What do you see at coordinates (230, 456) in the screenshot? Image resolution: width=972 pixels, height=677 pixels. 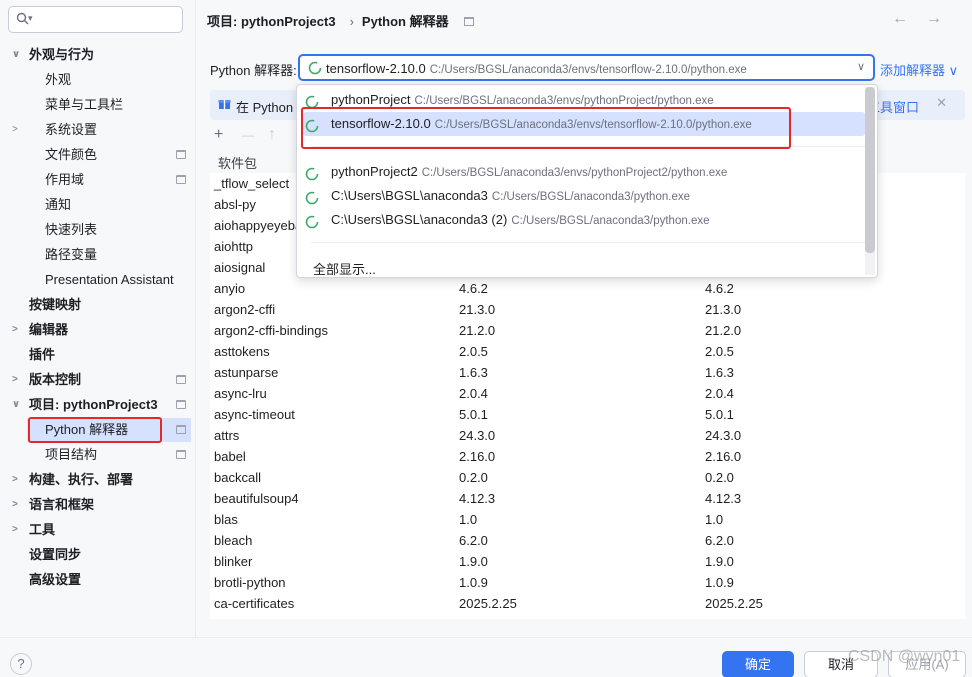 I see `package-name: babel` at bounding box center [230, 456].